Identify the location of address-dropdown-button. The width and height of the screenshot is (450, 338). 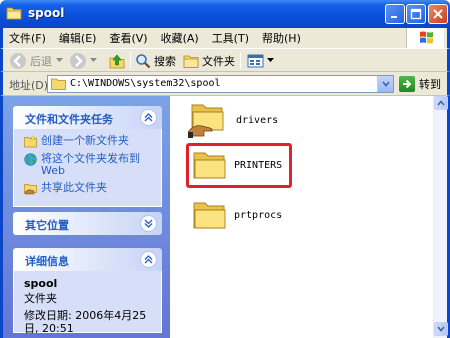
(385, 84).